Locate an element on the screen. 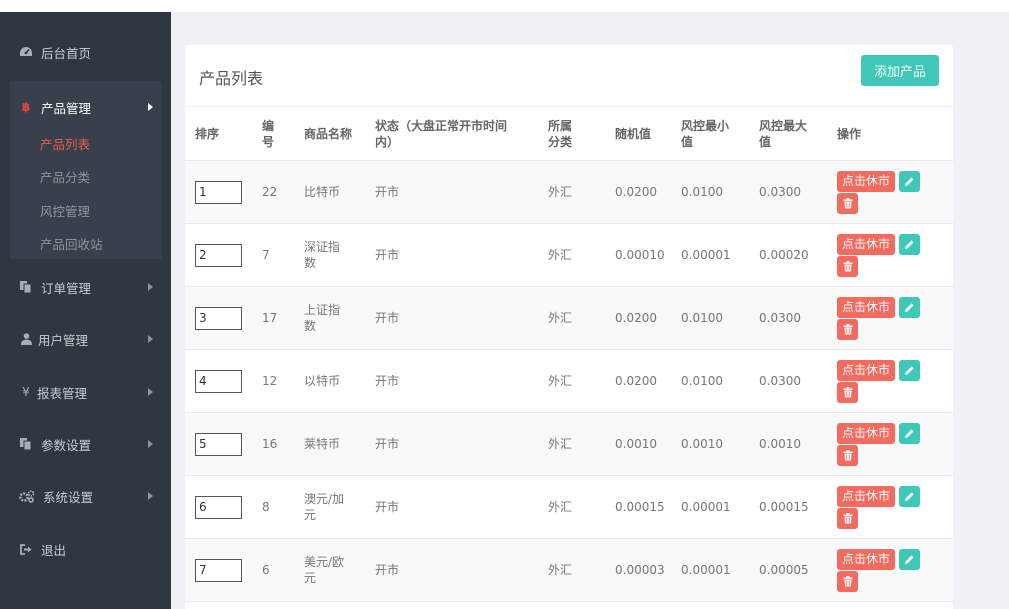 This screenshot has width=1009, height=609. market-status: 开市 is located at coordinates (387, 507).